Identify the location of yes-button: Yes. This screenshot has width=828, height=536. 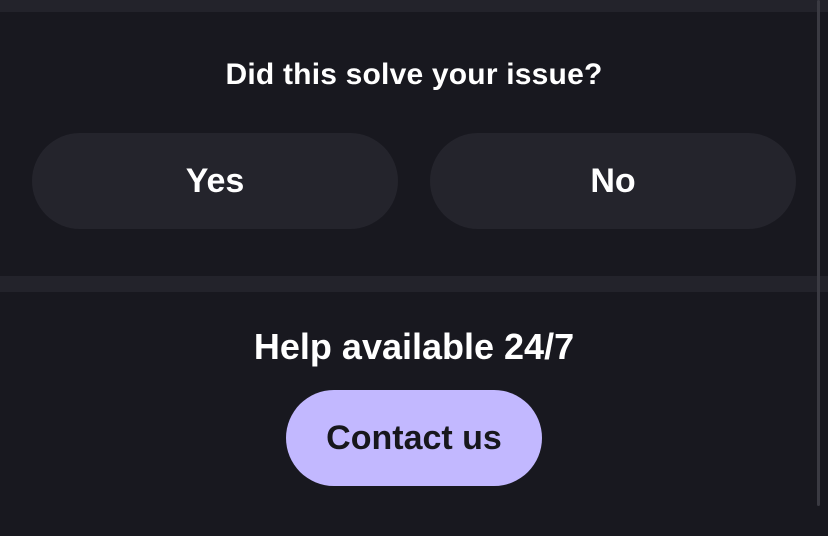
(215, 181).